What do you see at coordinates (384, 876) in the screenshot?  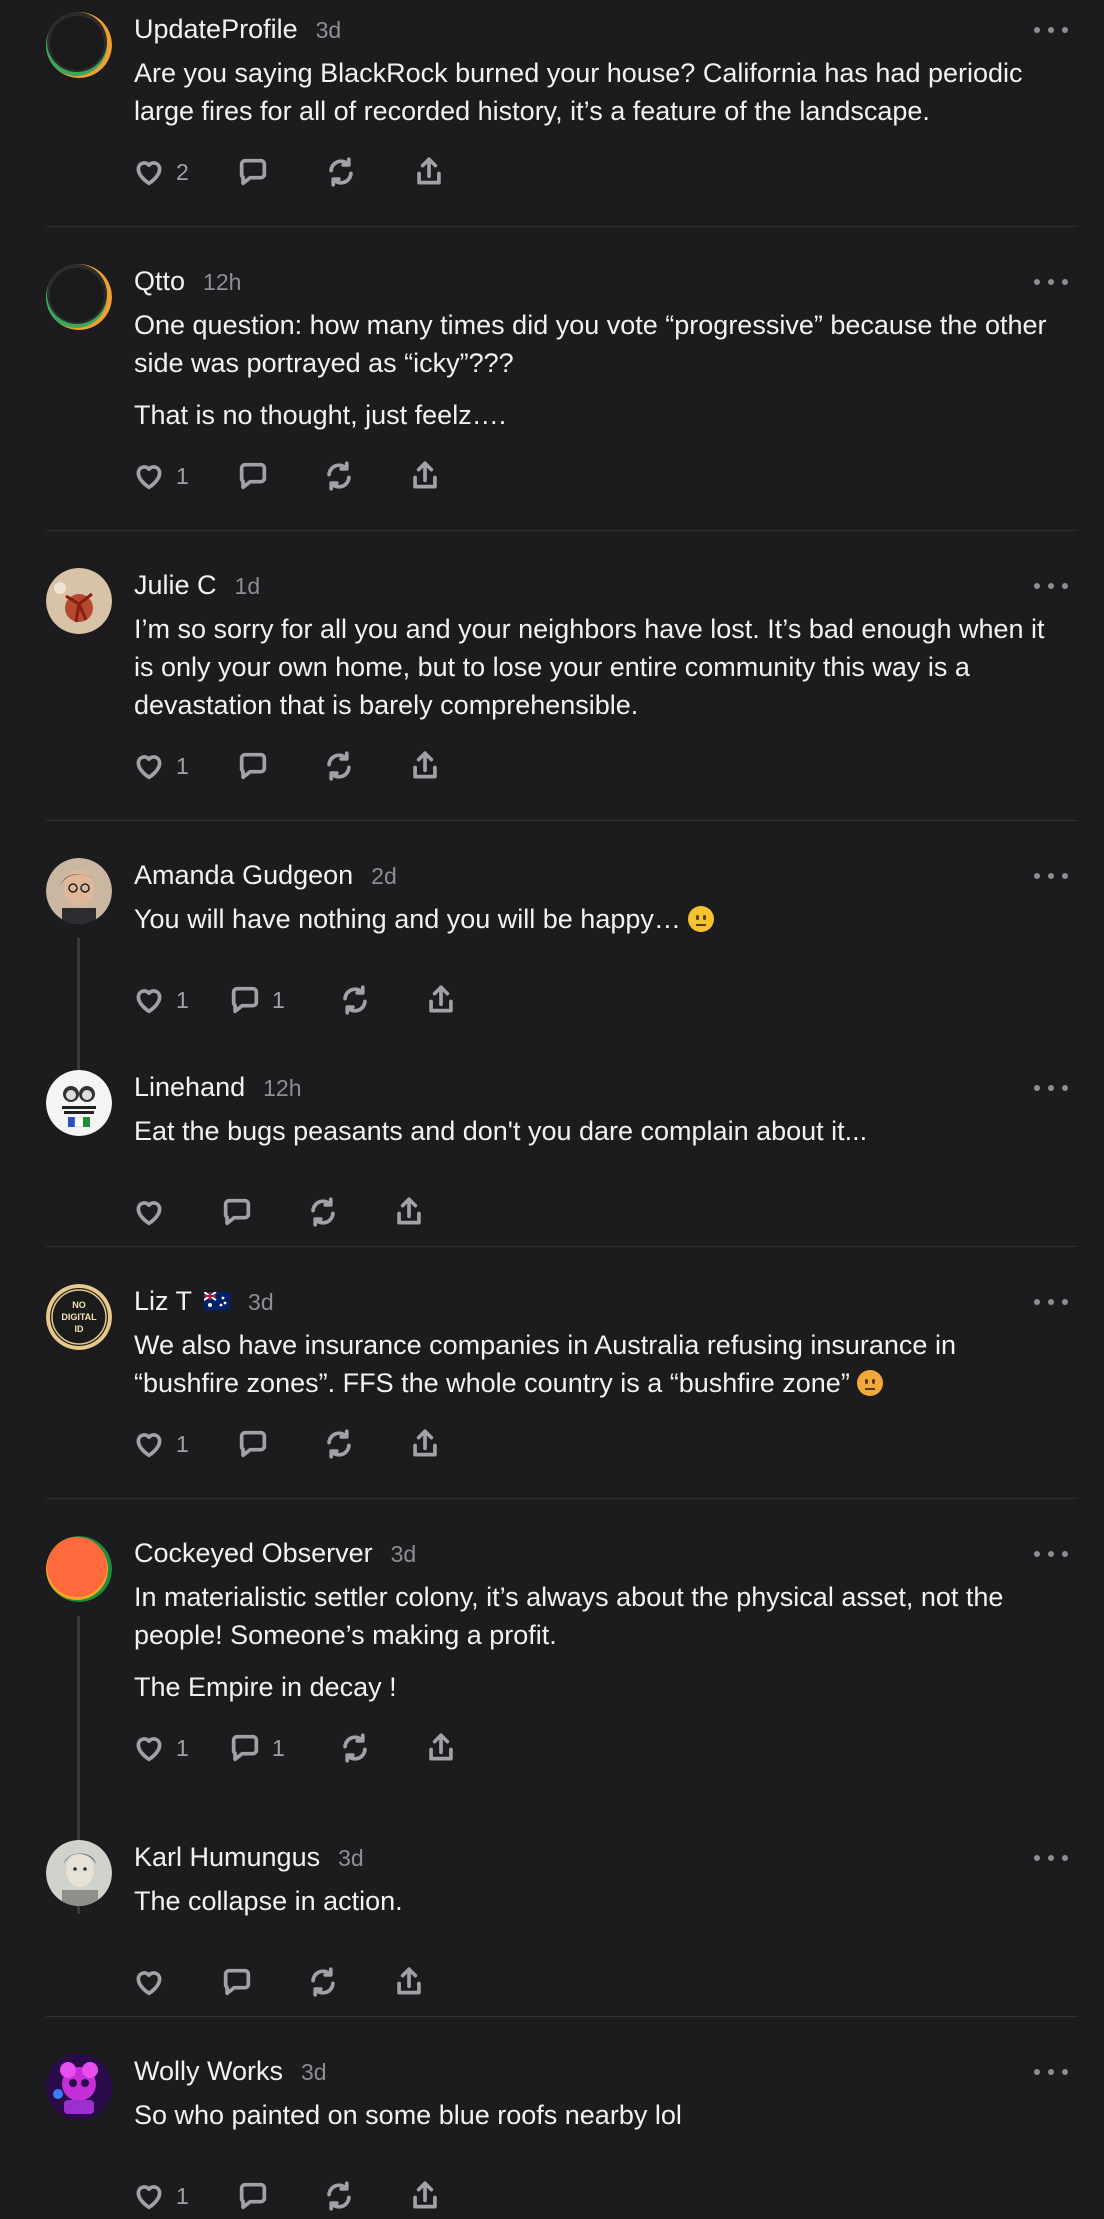 I see `timestamp: 2d` at bounding box center [384, 876].